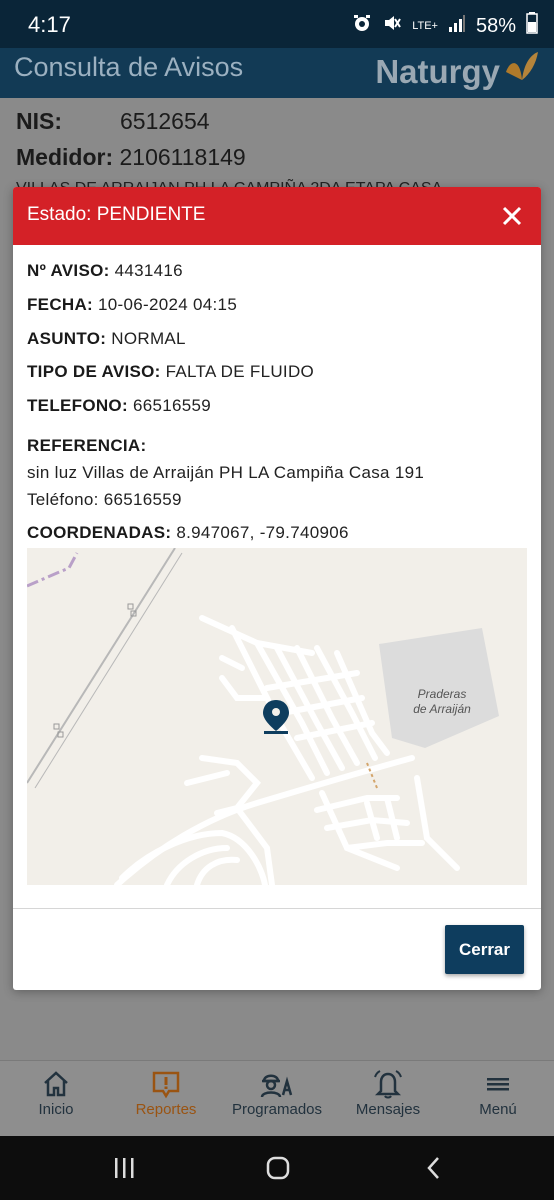 Image resolution: width=554 pixels, height=1200 pixels. I want to click on nav-label: Programados, so click(277, 1109).